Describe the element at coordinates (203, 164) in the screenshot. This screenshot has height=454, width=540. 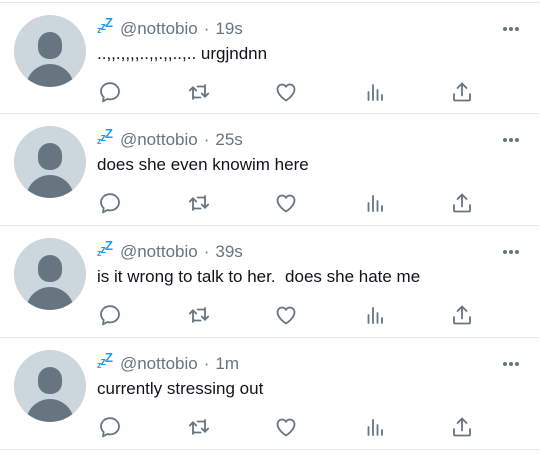
I see `tweet-text: does she even knowim here` at that location.